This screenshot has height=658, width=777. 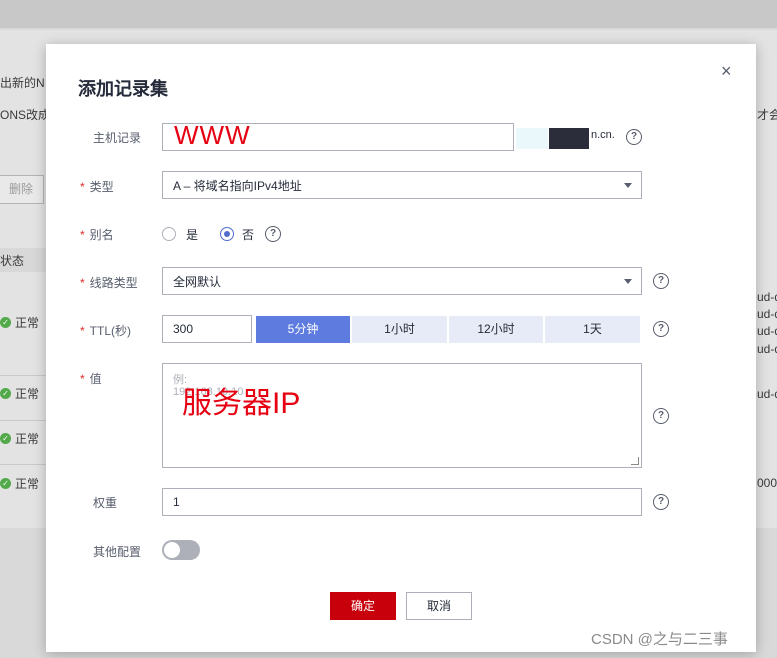 What do you see at coordinates (767, 483) in the screenshot?
I see `background-cell-text: 000` at bounding box center [767, 483].